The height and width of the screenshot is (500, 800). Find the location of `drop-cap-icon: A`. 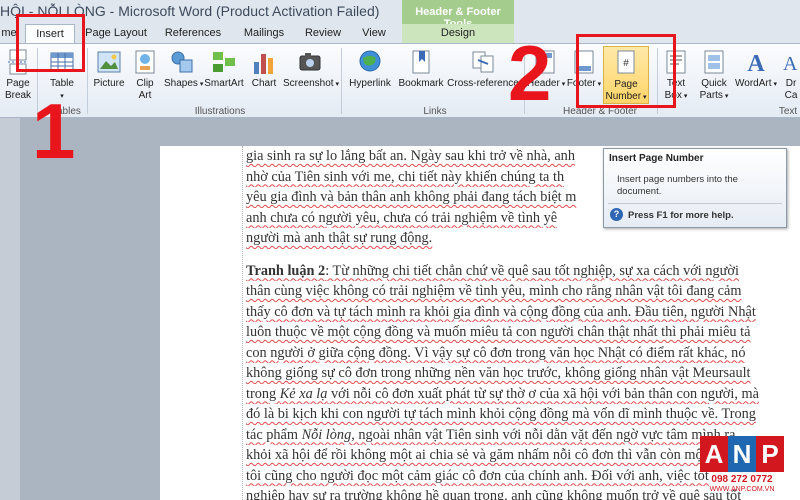

drop-cap-icon: A is located at coordinates (790, 62).